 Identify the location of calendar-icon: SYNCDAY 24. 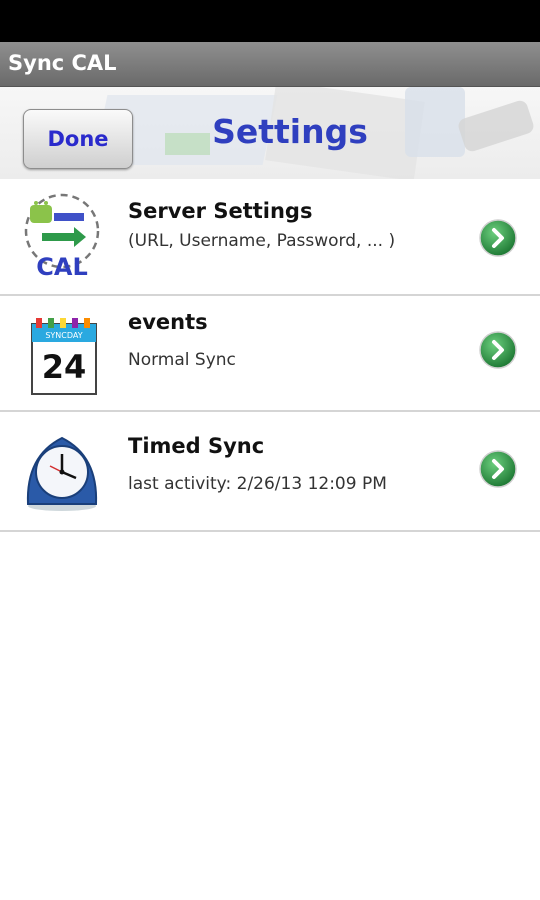
(62, 353).